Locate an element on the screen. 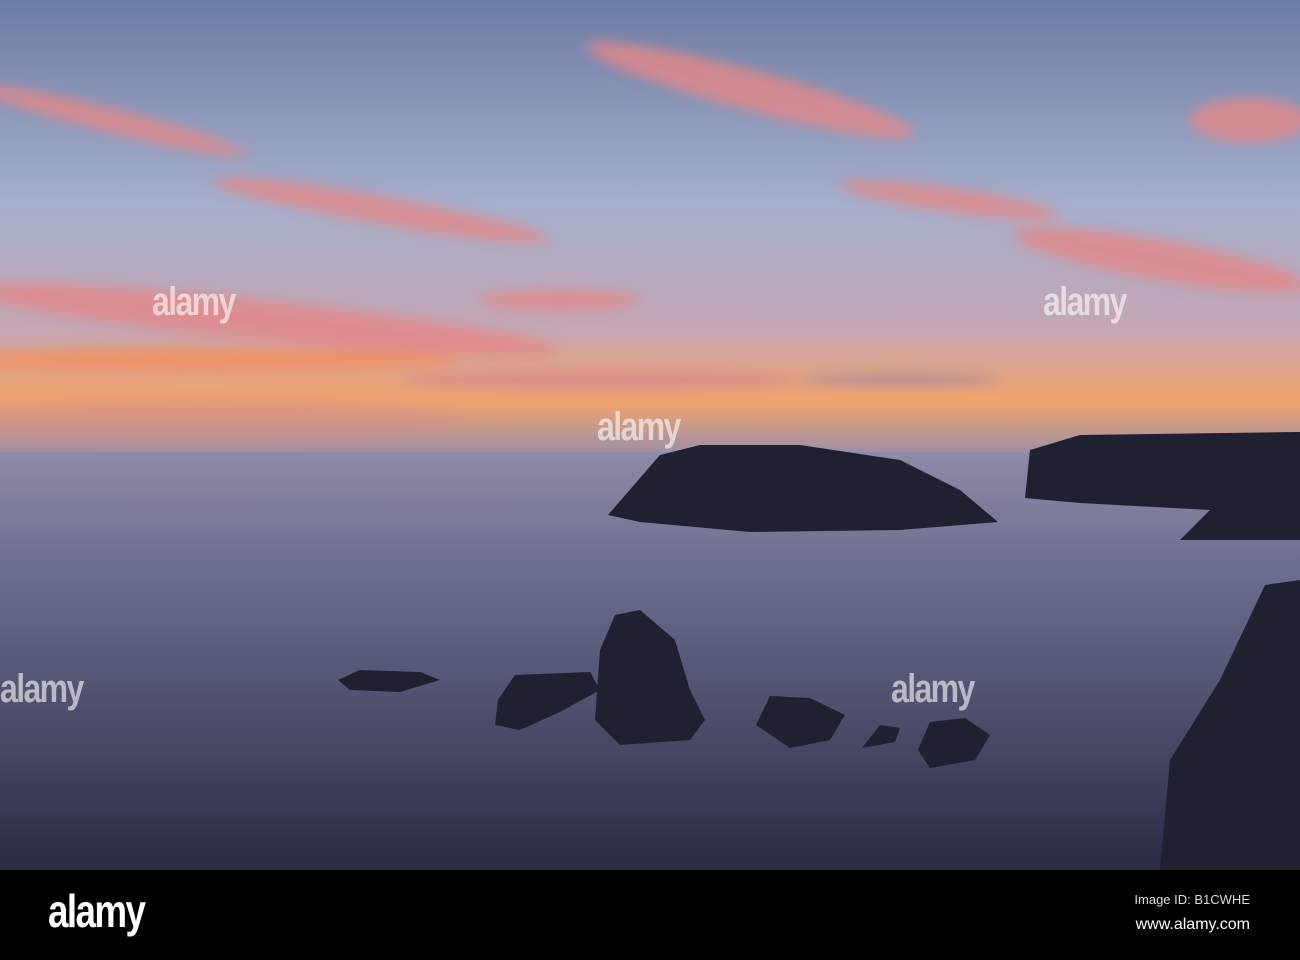  footer-bar: alamy Image ID: B1CWHE www.alamy.com is located at coordinates (650, 915).